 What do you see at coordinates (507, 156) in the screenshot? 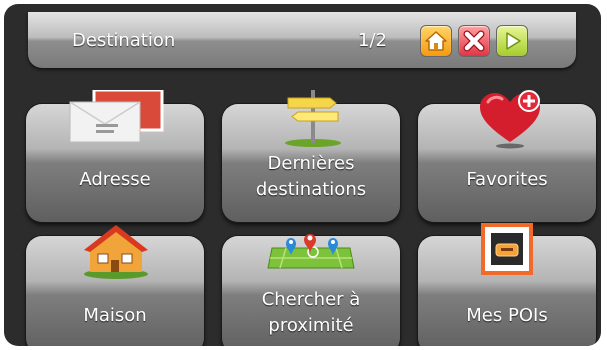
I see `tile-favorites: Favorites` at bounding box center [507, 156].